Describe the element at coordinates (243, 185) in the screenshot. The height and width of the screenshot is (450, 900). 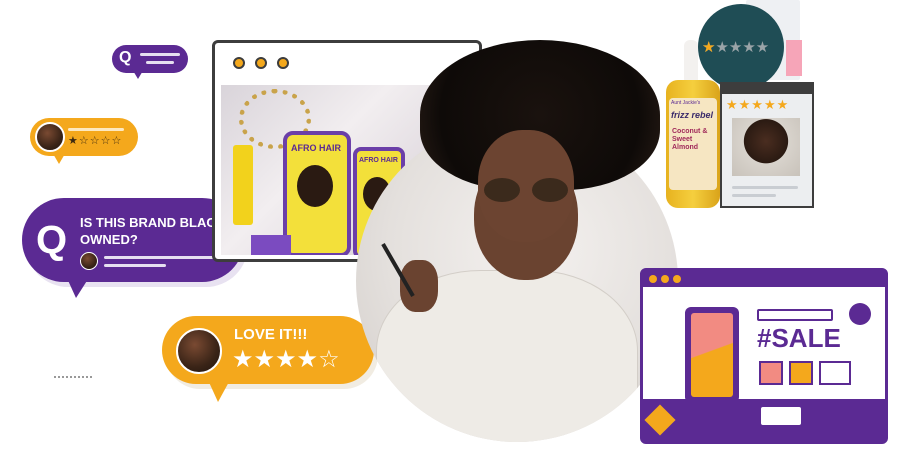
I see `mascara-product` at that location.